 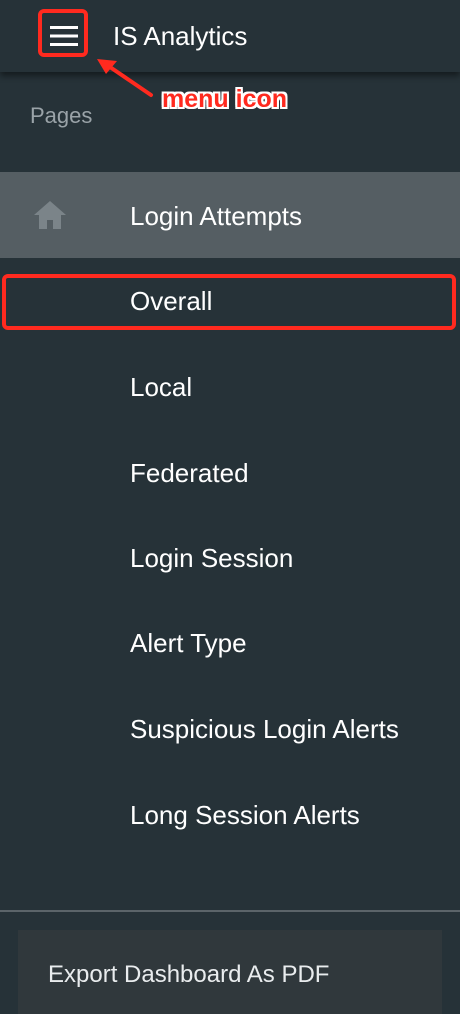 I want to click on nav-item-label: Overall, so click(x=171, y=301).